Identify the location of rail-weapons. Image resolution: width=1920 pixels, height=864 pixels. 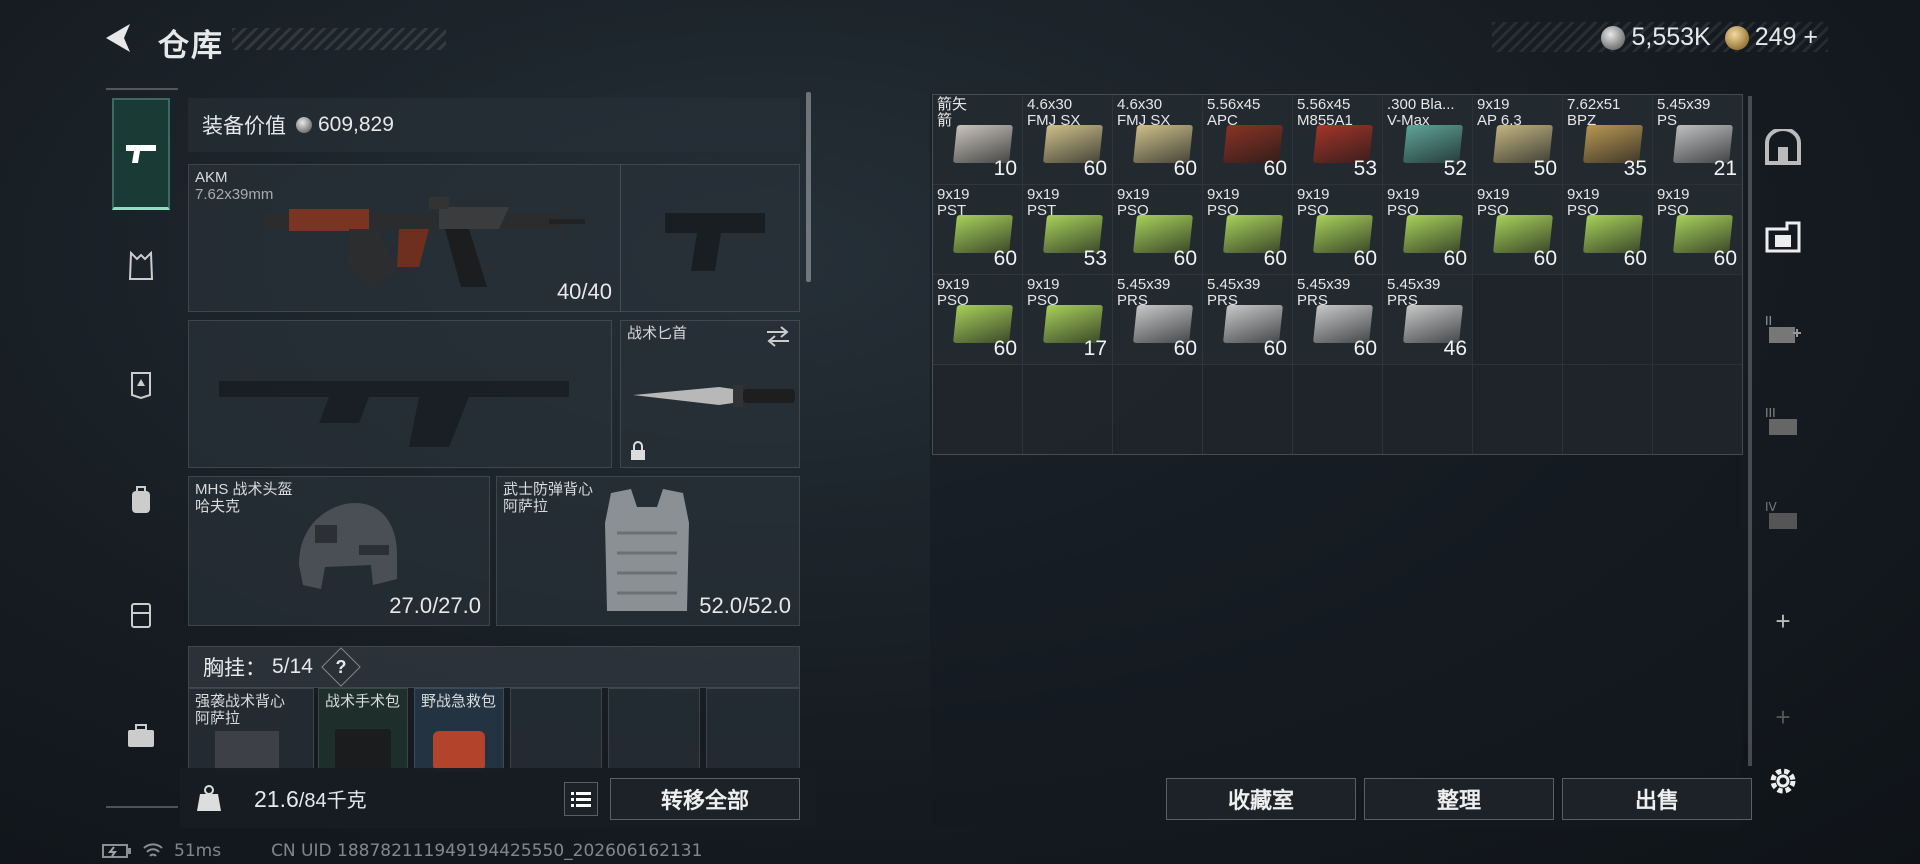
(141, 154).